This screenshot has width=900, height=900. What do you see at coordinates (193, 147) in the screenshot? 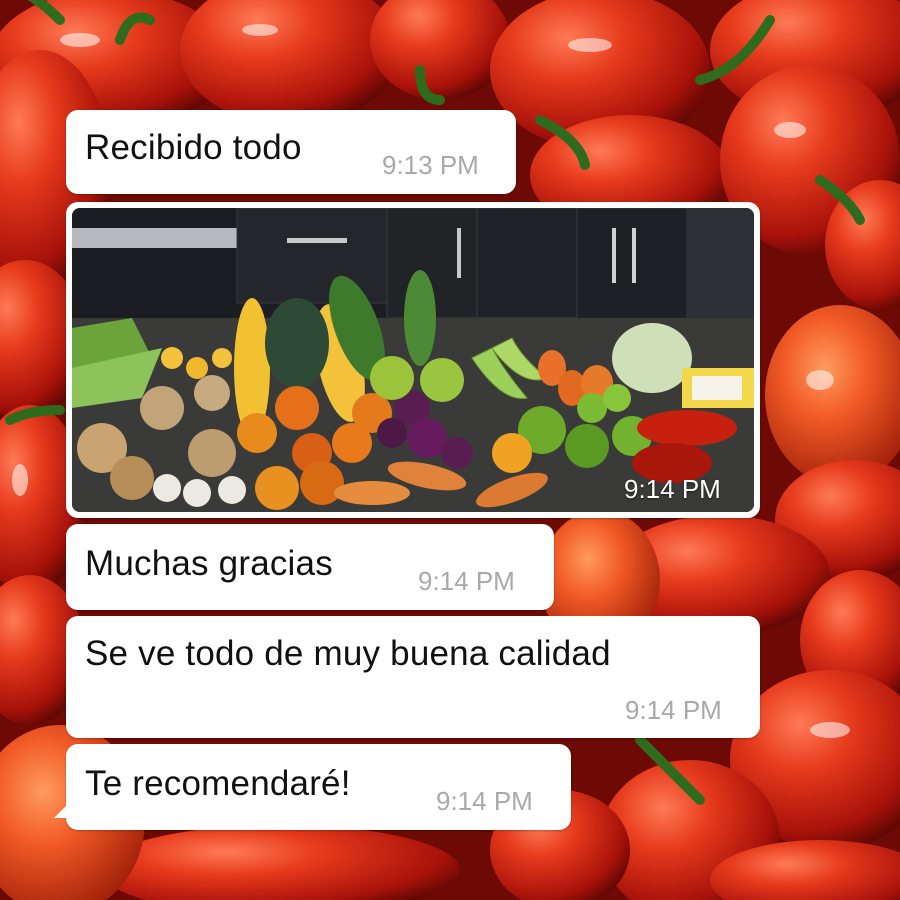
I see `message-text: Recibido todo` at bounding box center [193, 147].